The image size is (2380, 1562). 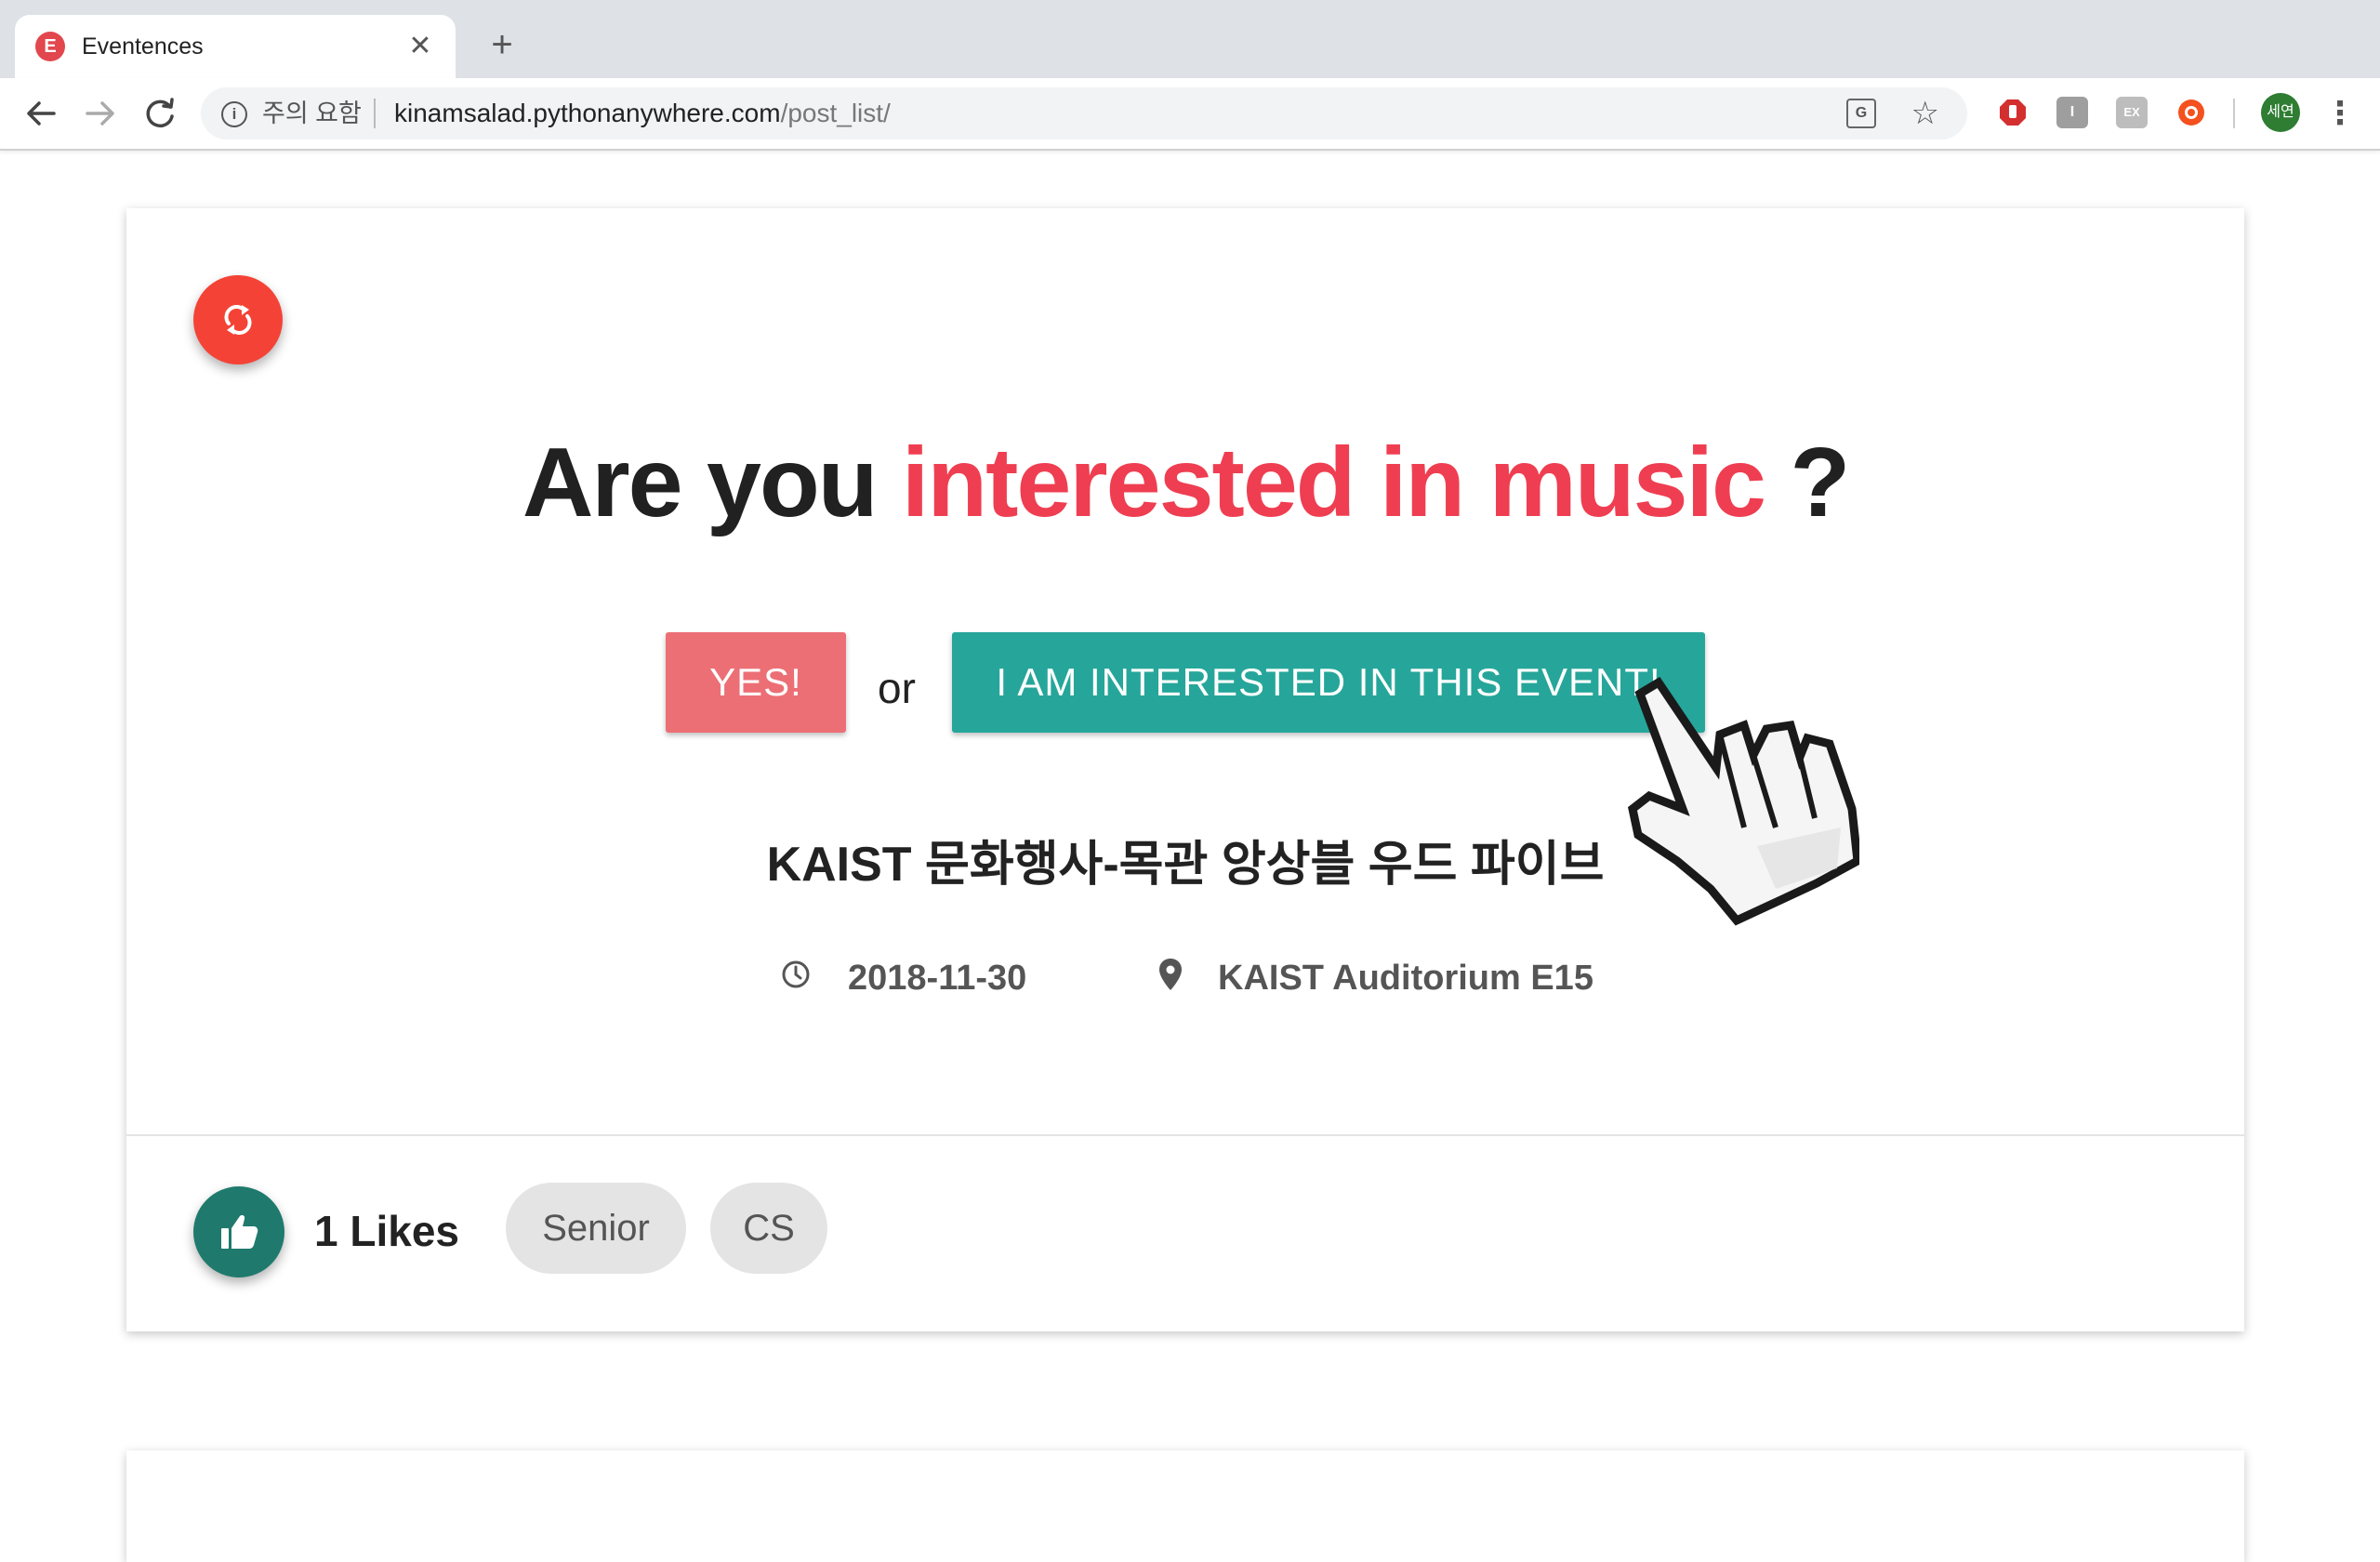 I want to click on event-title: KAIST 문화행사-목관 앙상블 우드 파이브, so click(x=1185, y=865).